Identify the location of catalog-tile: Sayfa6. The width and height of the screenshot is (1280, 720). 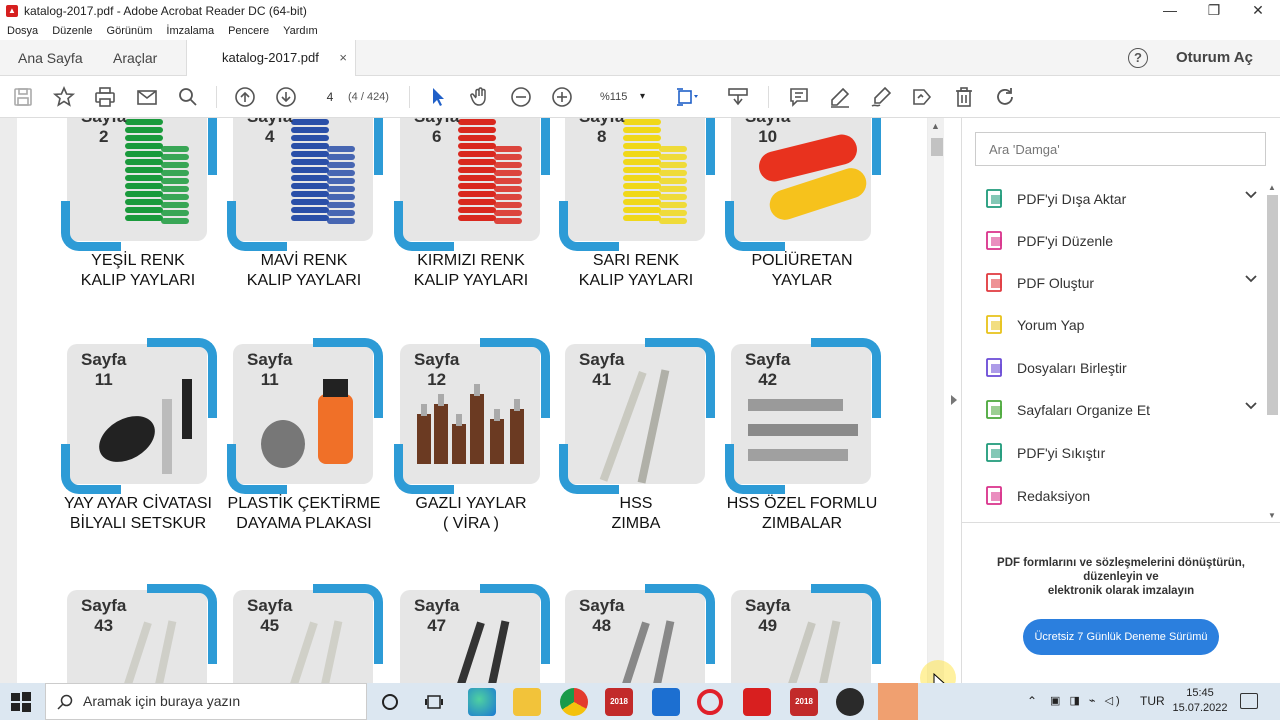
(472, 184).